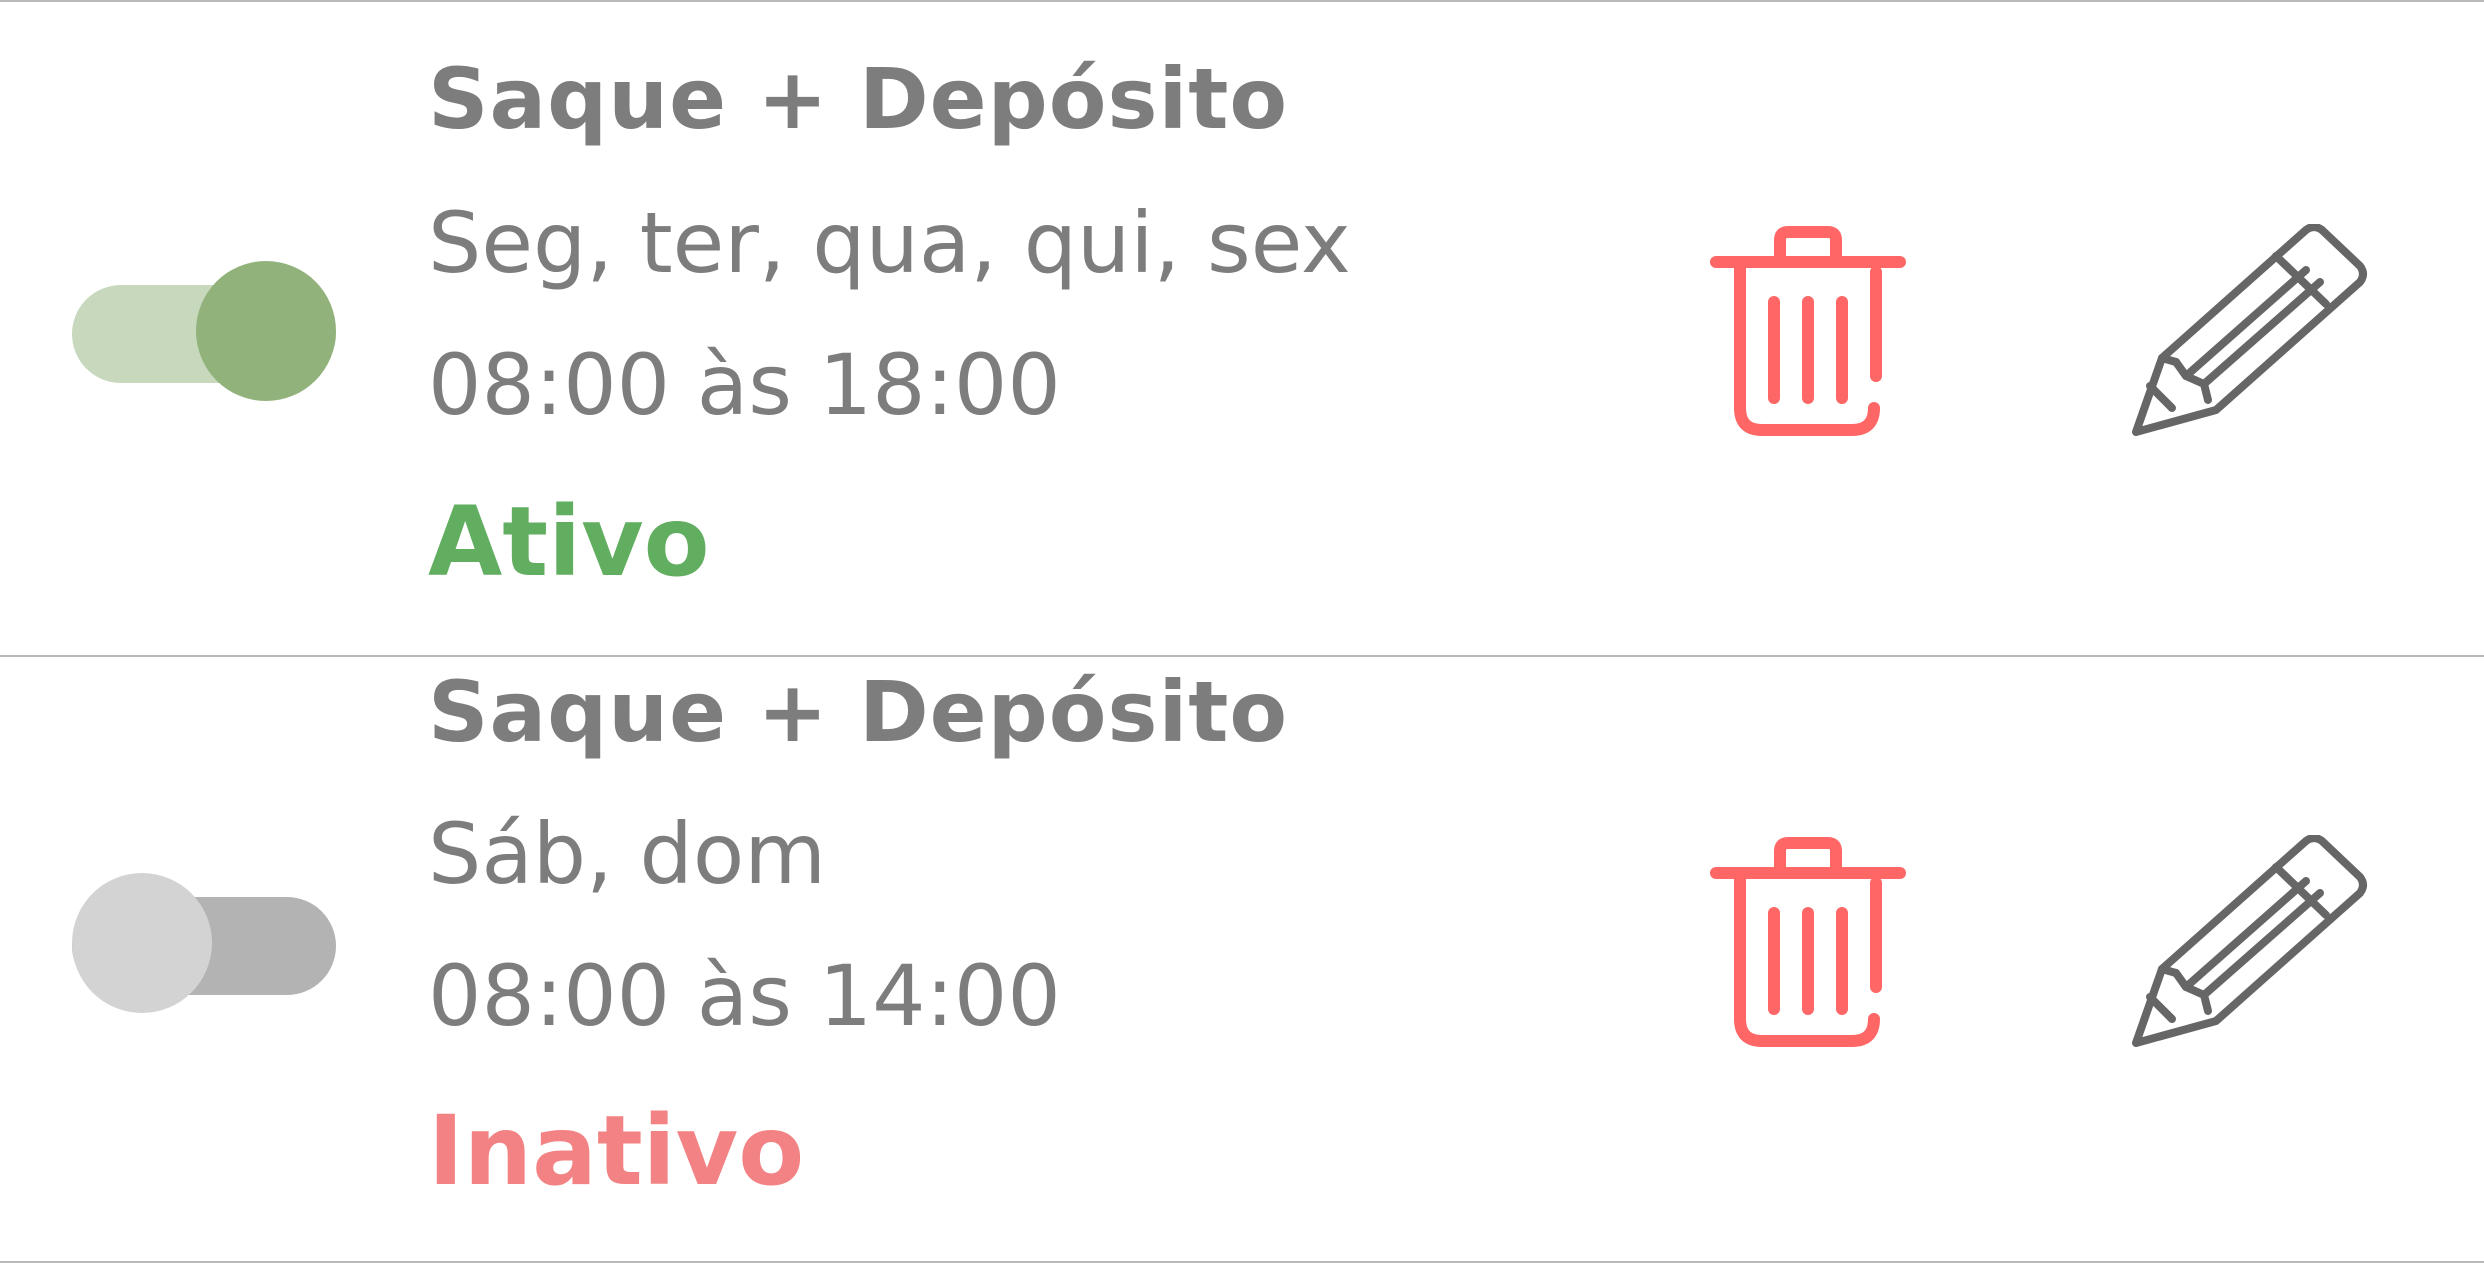  I want to click on schedule-hours: 08:00 às 14:00, so click(744, 996).